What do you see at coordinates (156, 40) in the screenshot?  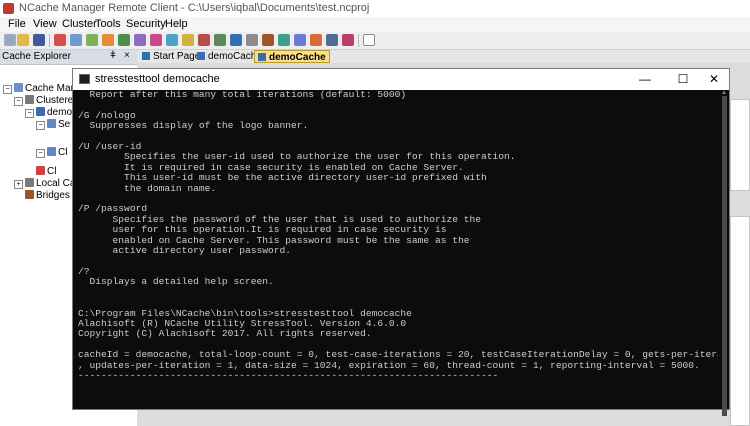 I see `monitor-icon` at bounding box center [156, 40].